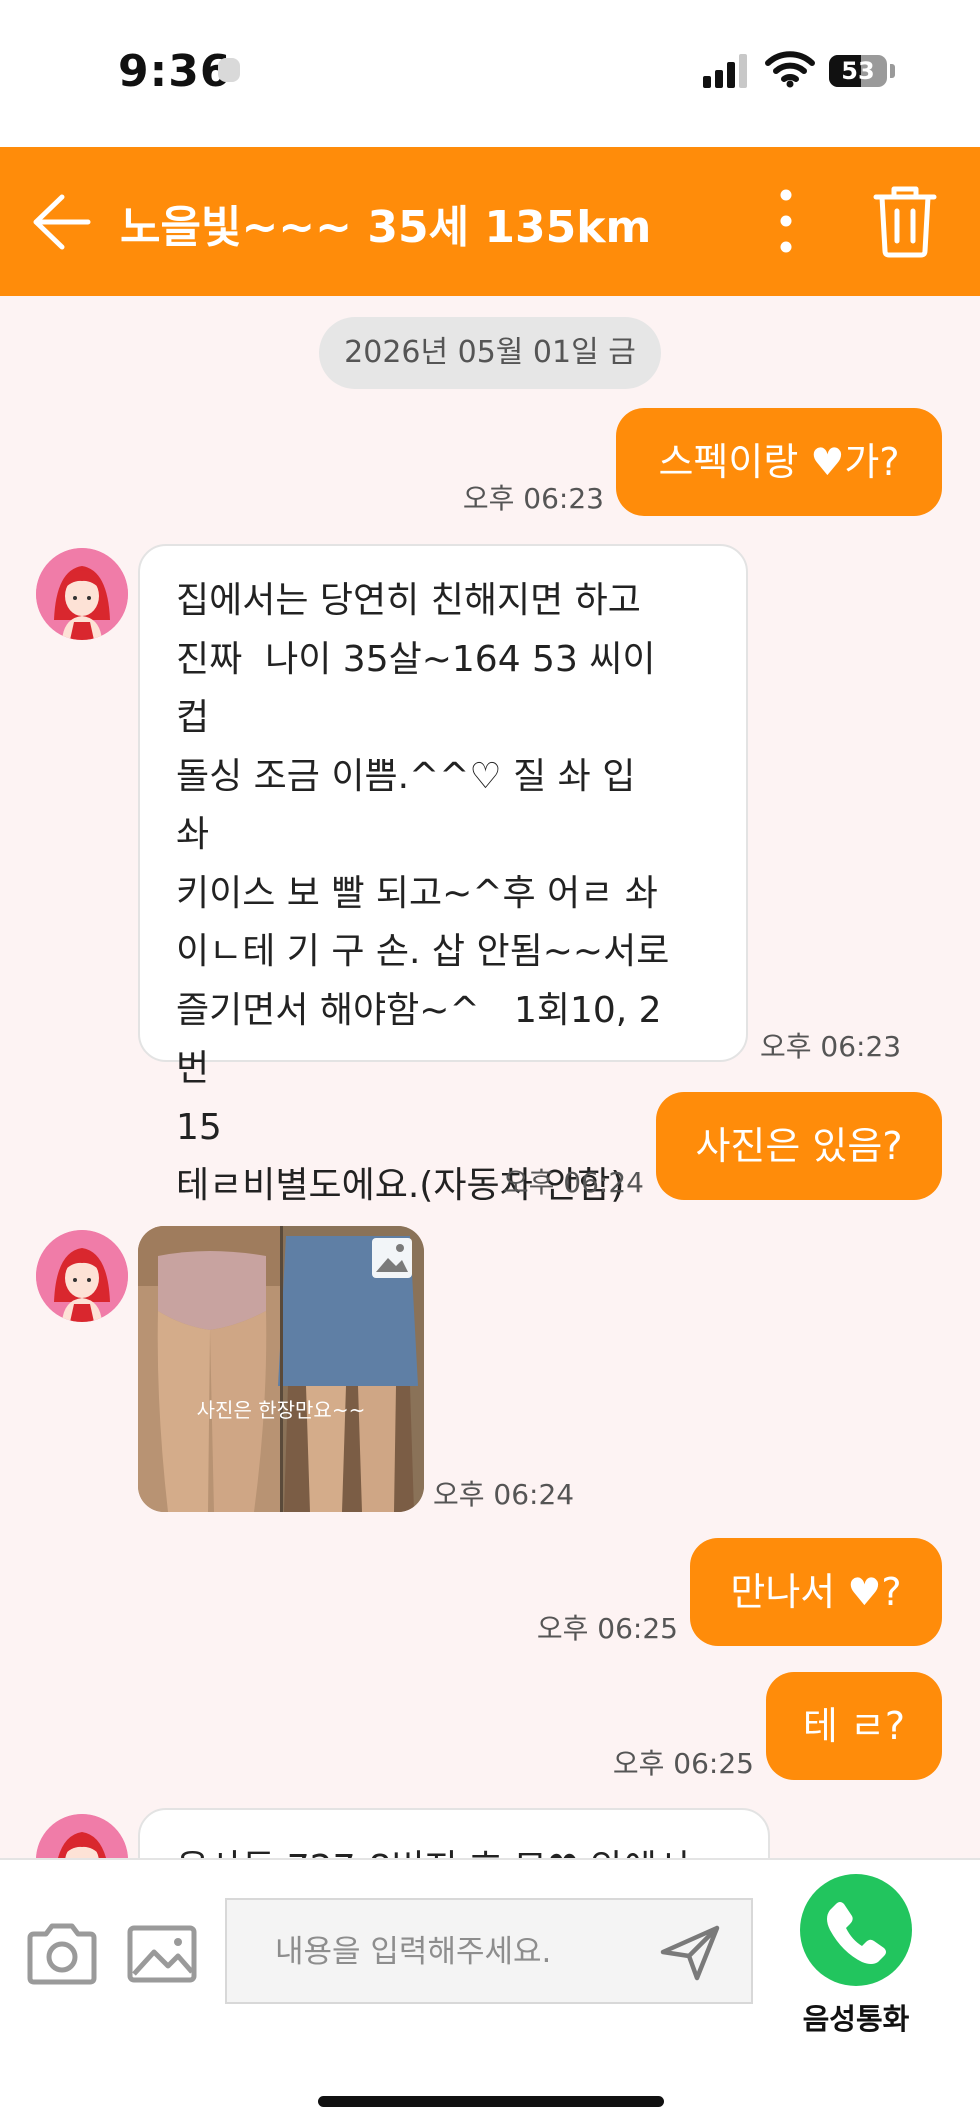  I want to click on chat-partner-title: 노을빛~~~ 35세 135km, so click(386, 227).